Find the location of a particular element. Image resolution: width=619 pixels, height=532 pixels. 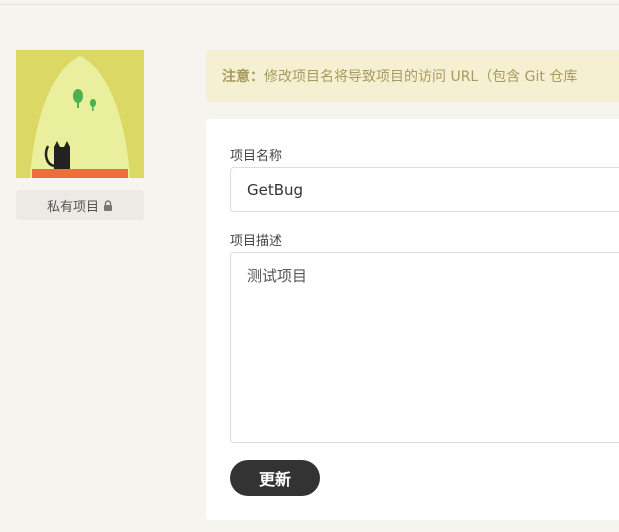

project-cover-image is located at coordinates (80, 114).